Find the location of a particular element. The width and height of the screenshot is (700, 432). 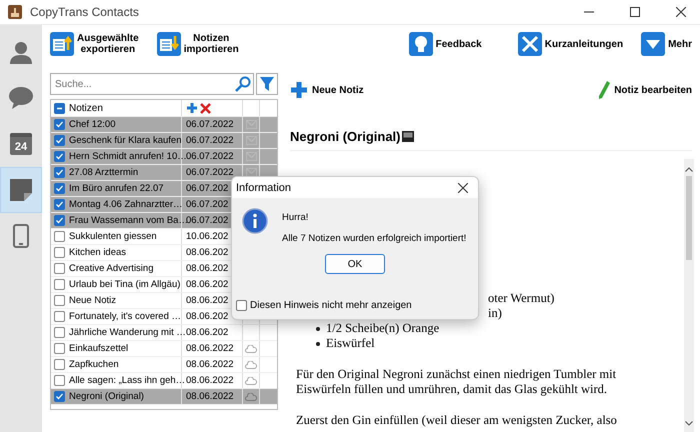

nav-item is located at coordinates (21, 190).